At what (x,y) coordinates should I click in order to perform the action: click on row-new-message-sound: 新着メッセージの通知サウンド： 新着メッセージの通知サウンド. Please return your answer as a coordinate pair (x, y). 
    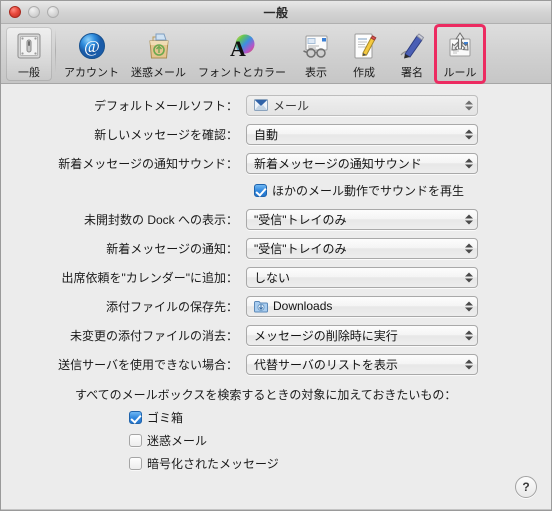
    Looking at the image, I should click on (276, 163).